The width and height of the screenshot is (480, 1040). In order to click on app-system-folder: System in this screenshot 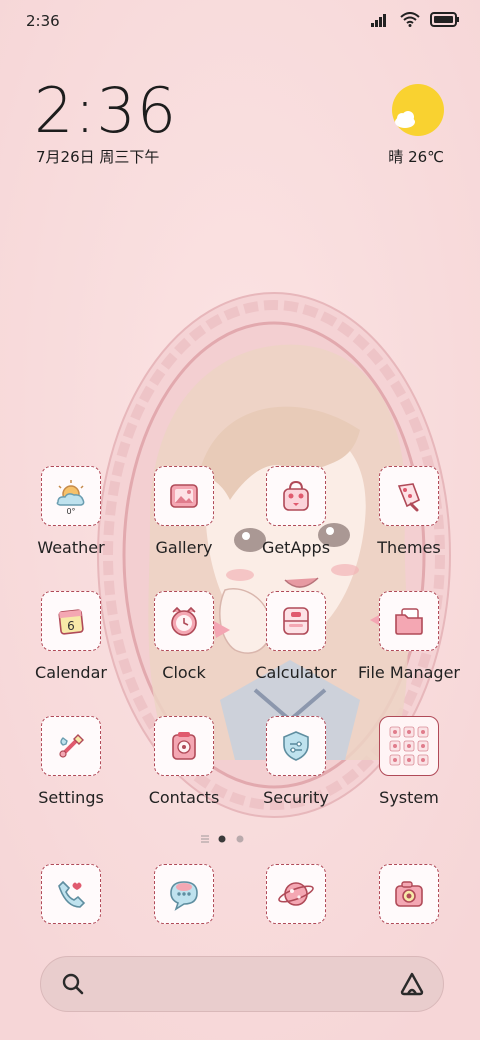, I will do `click(409, 761)`.